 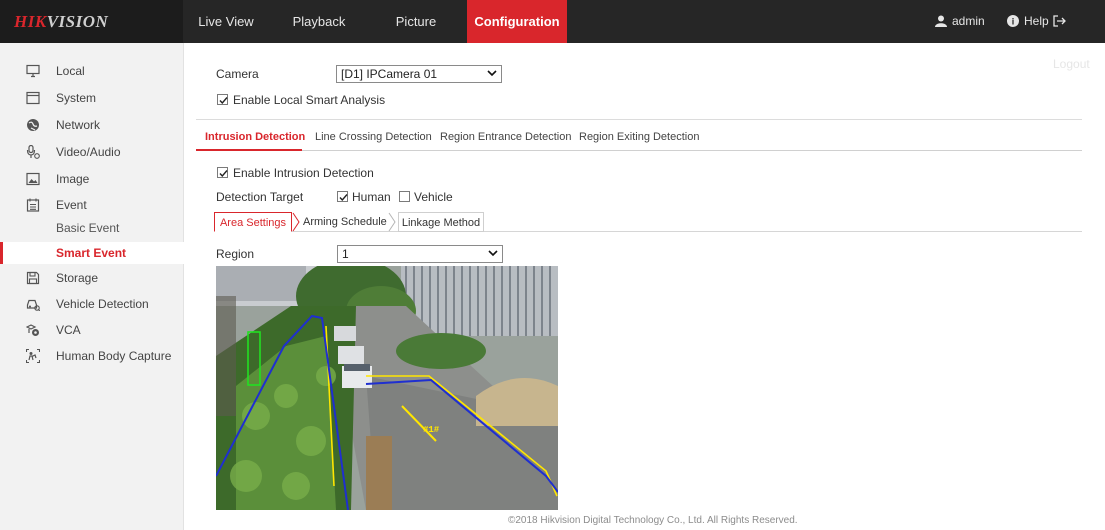 I want to click on user-icon, so click(x=941, y=21).